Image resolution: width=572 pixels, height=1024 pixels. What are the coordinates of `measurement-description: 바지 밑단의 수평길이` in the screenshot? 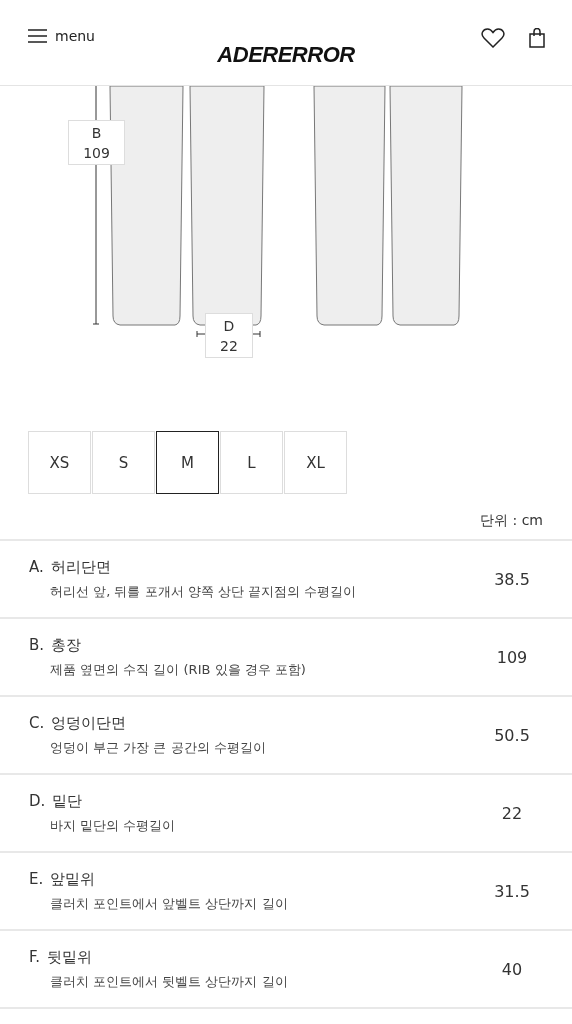 It's located at (113, 825).